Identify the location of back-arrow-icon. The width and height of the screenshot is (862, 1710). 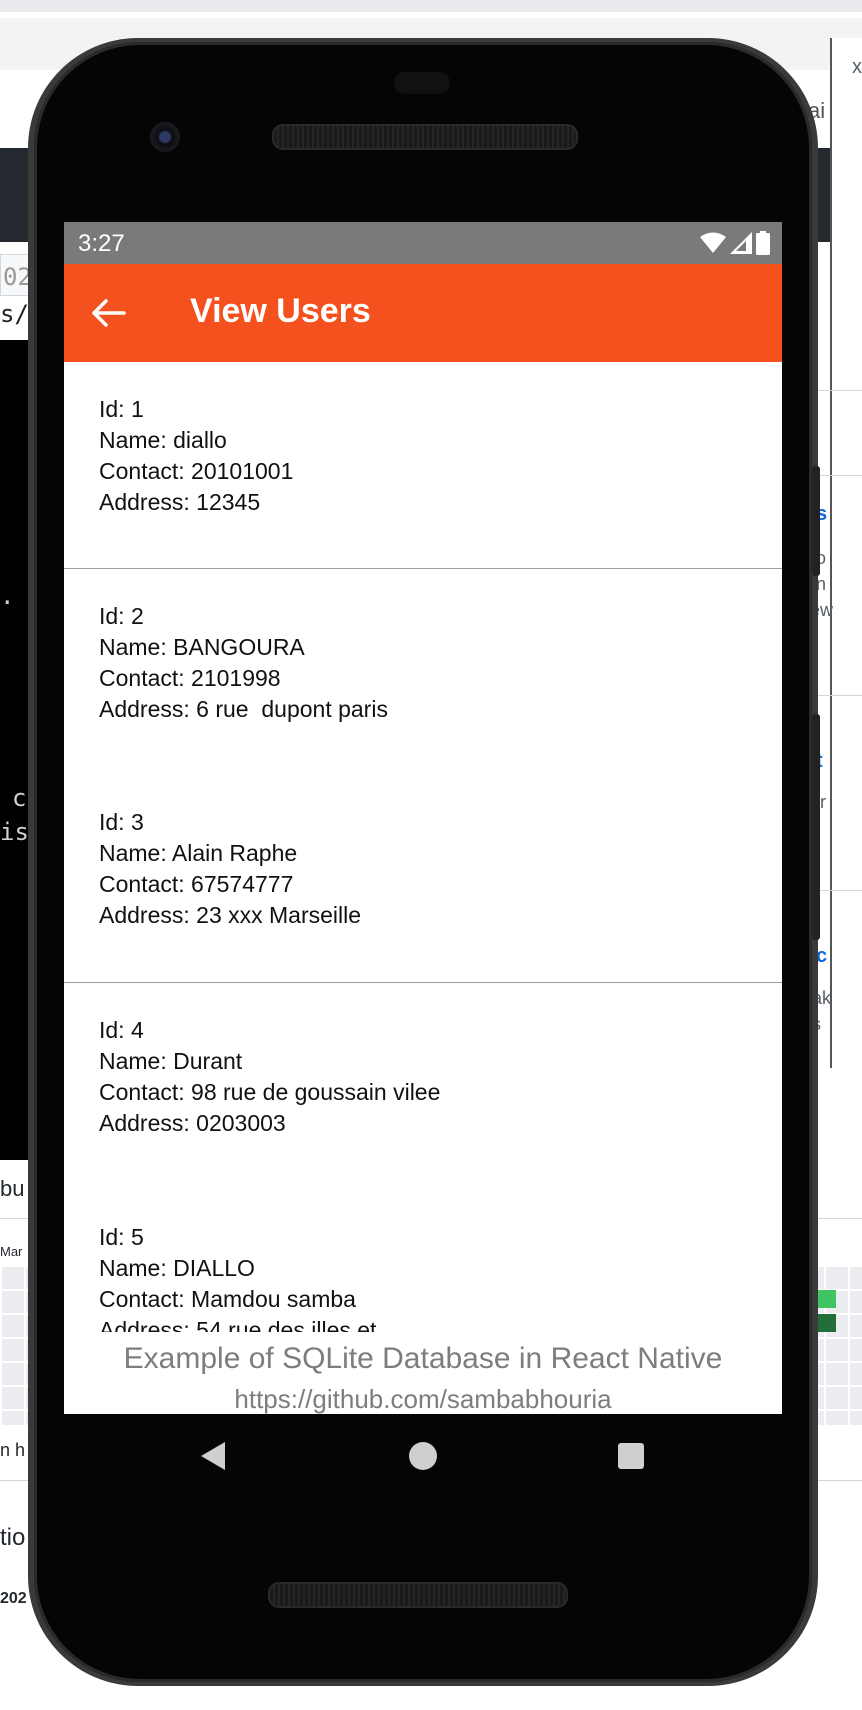
(109, 313).